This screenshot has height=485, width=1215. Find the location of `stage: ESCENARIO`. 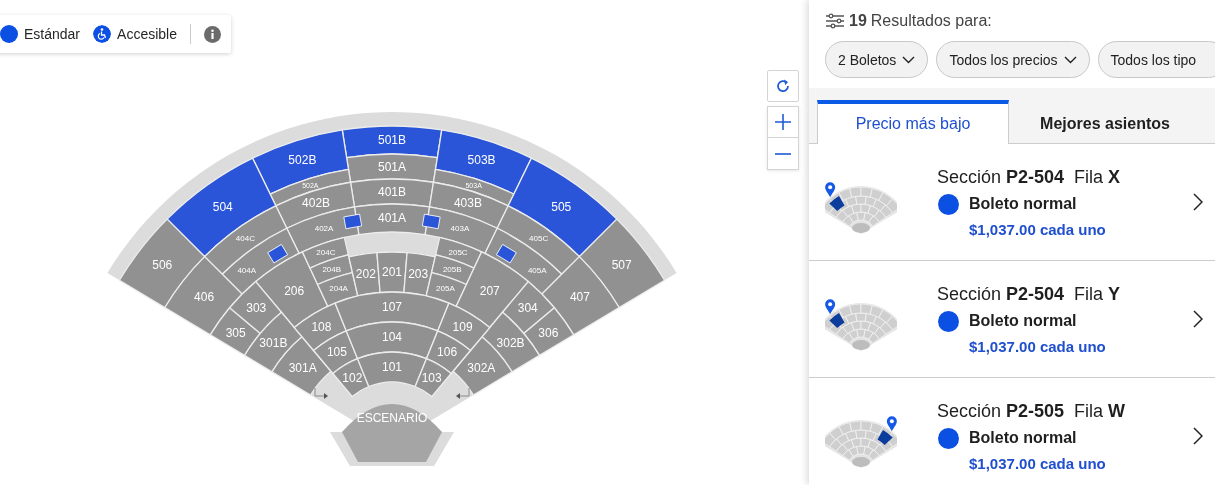

stage: ESCENARIO is located at coordinates (392, 433).